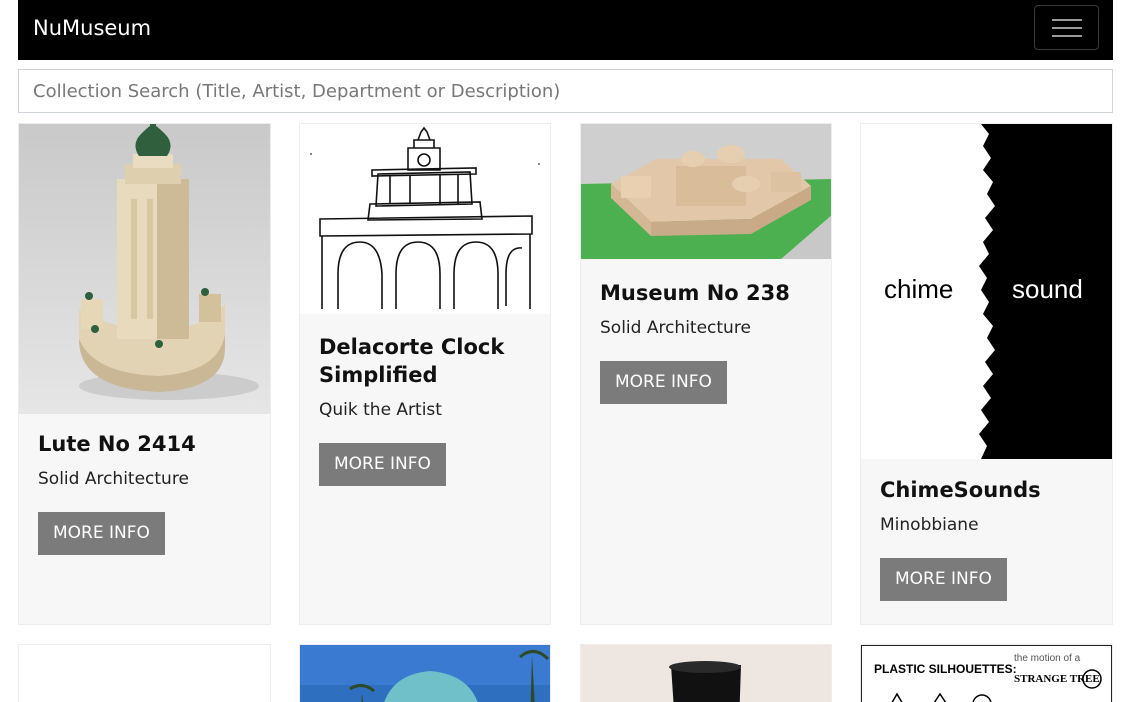 This screenshot has width=1135, height=702. Describe the element at coordinates (945, 669) in the screenshot. I see `image-text-title: PLASTIC SILHOUETTES:` at that location.